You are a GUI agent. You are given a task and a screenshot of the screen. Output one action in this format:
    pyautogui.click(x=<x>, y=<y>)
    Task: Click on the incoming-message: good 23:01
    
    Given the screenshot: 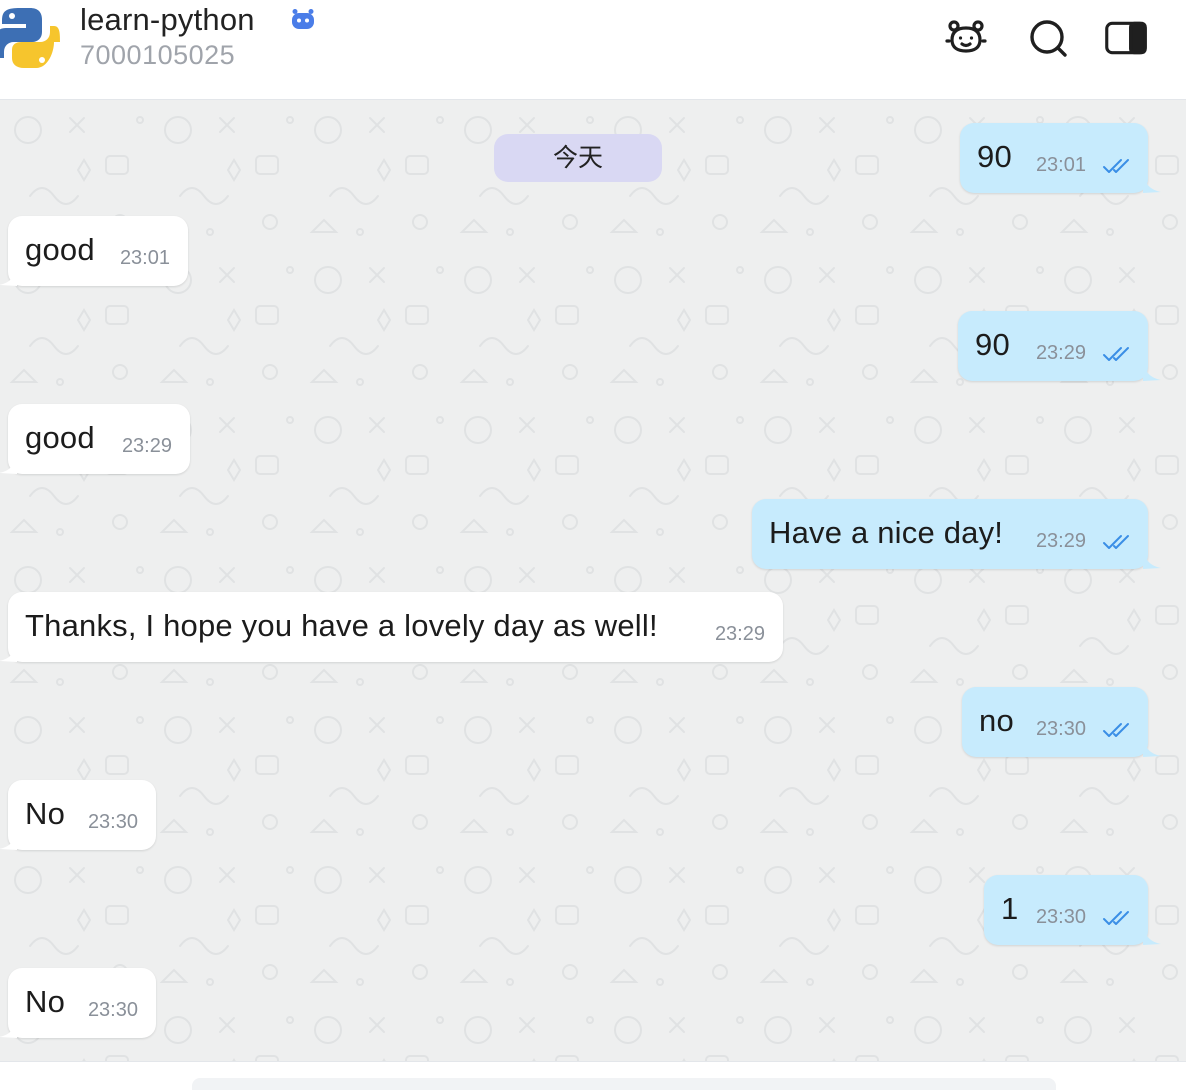 What is the action you would take?
    pyautogui.click(x=94, y=251)
    